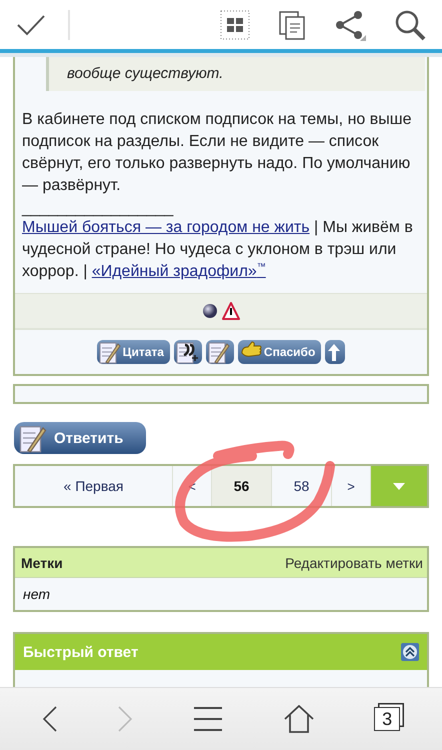 Image resolution: width=442 pixels, height=750 pixels. Describe the element at coordinates (350, 24) in the screenshot. I see `share-icon` at that location.